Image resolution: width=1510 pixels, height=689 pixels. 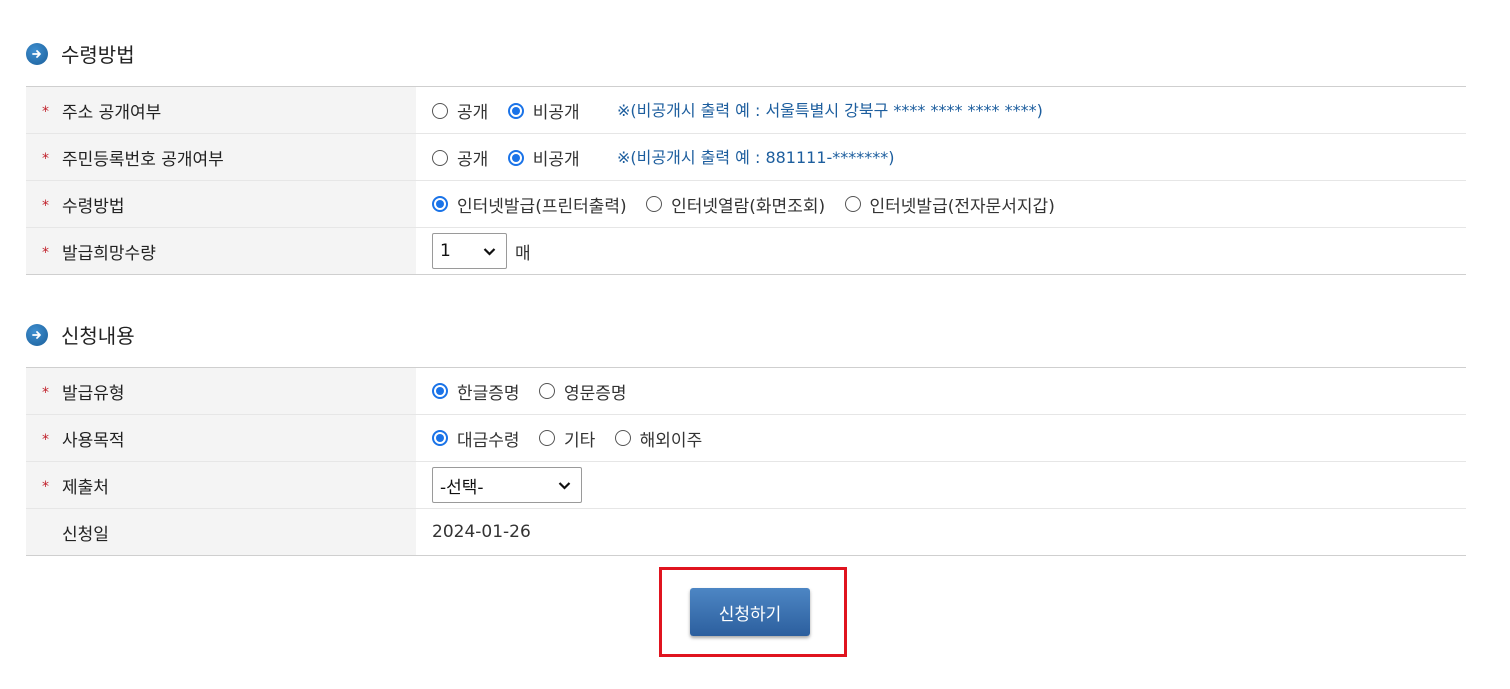 I want to click on quantity-unit: 매, so click(x=523, y=253).